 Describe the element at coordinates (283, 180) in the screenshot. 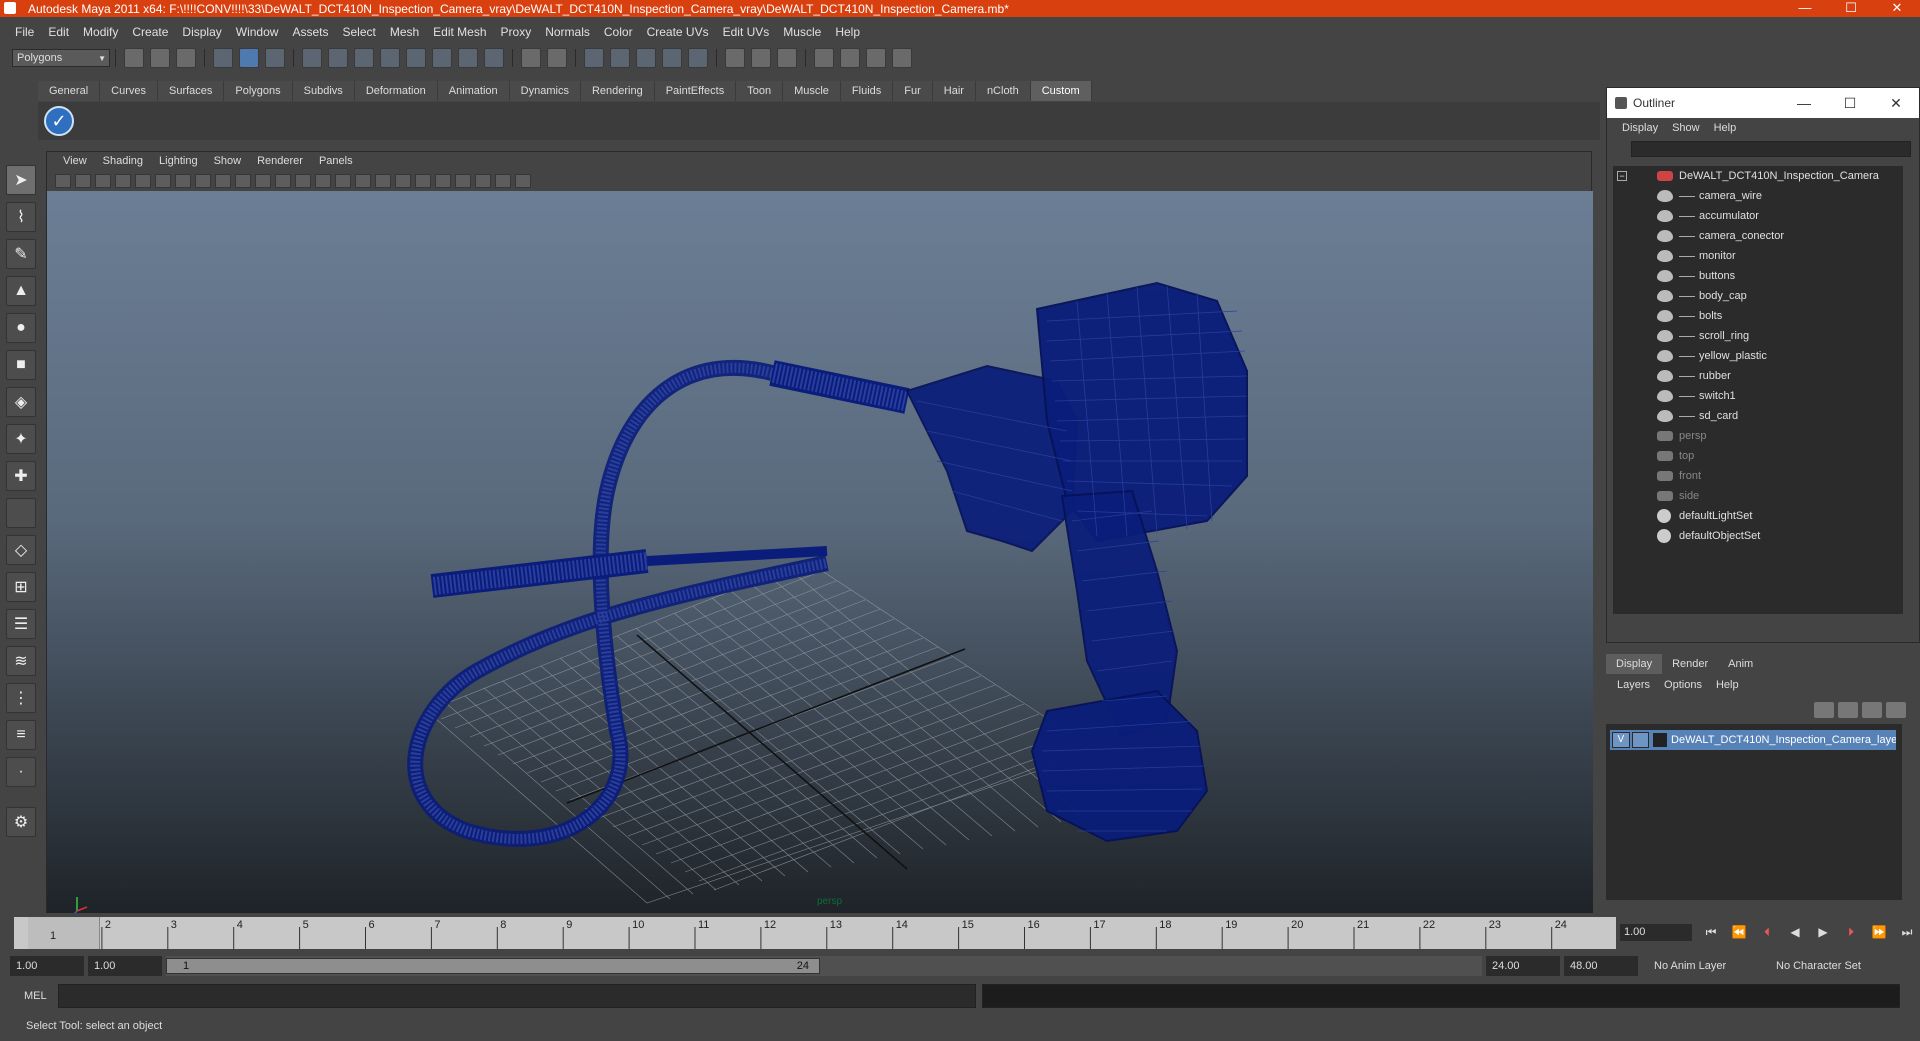

I see `safe-action-icon` at that location.